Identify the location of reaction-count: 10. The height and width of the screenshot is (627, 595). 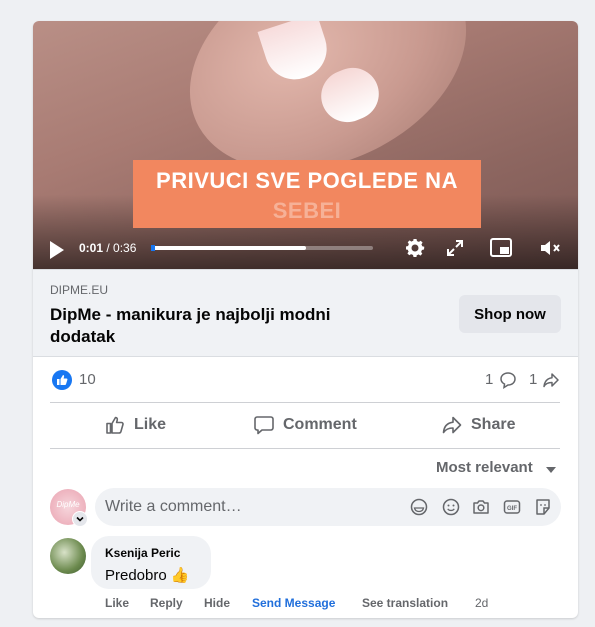
(87, 379).